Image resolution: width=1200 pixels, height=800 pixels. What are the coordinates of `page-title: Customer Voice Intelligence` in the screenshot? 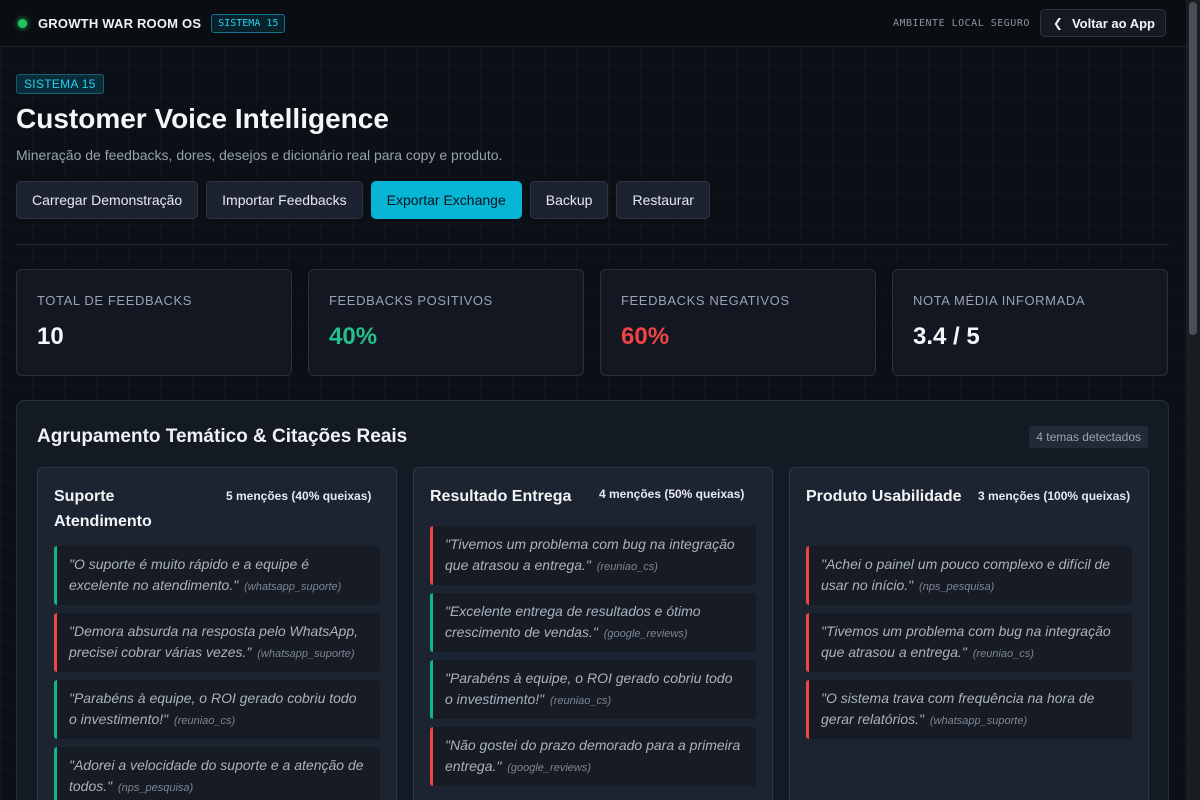 It's located at (202, 118).